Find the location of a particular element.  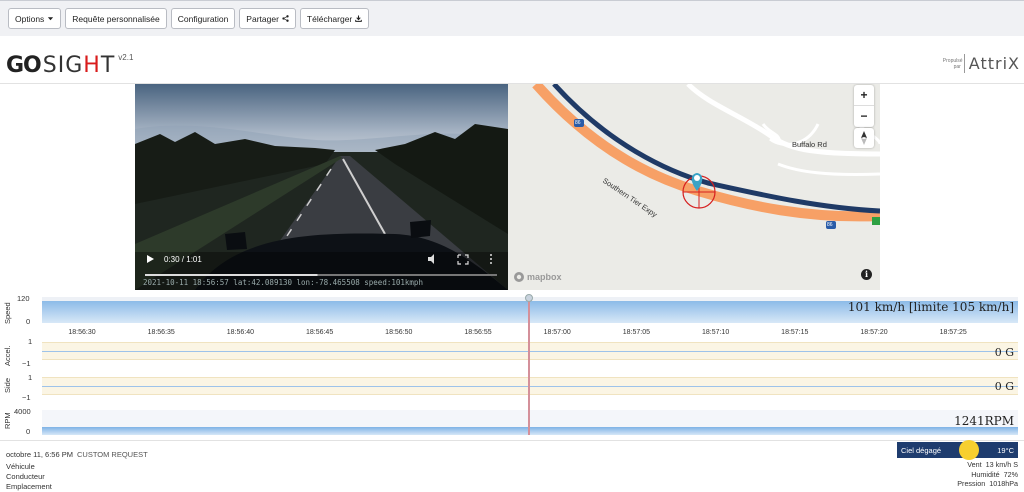

share-icon is located at coordinates (285, 18).